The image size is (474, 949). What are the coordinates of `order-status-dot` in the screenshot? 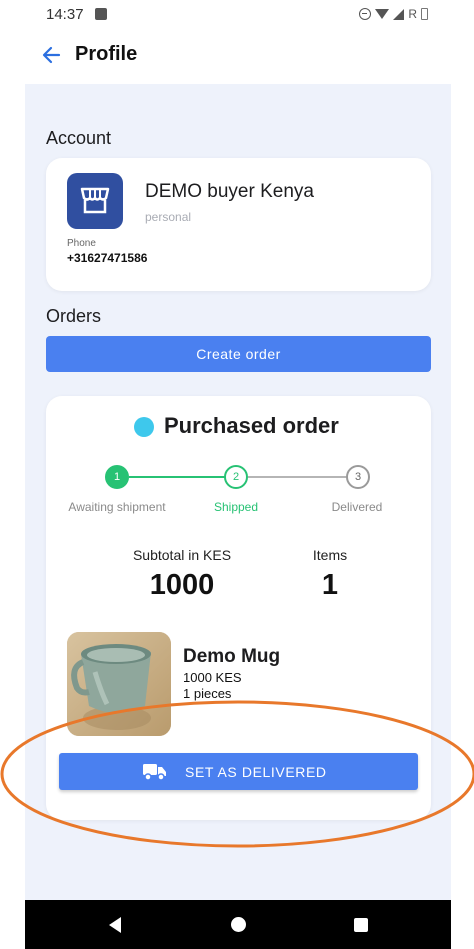 It's located at (144, 427).